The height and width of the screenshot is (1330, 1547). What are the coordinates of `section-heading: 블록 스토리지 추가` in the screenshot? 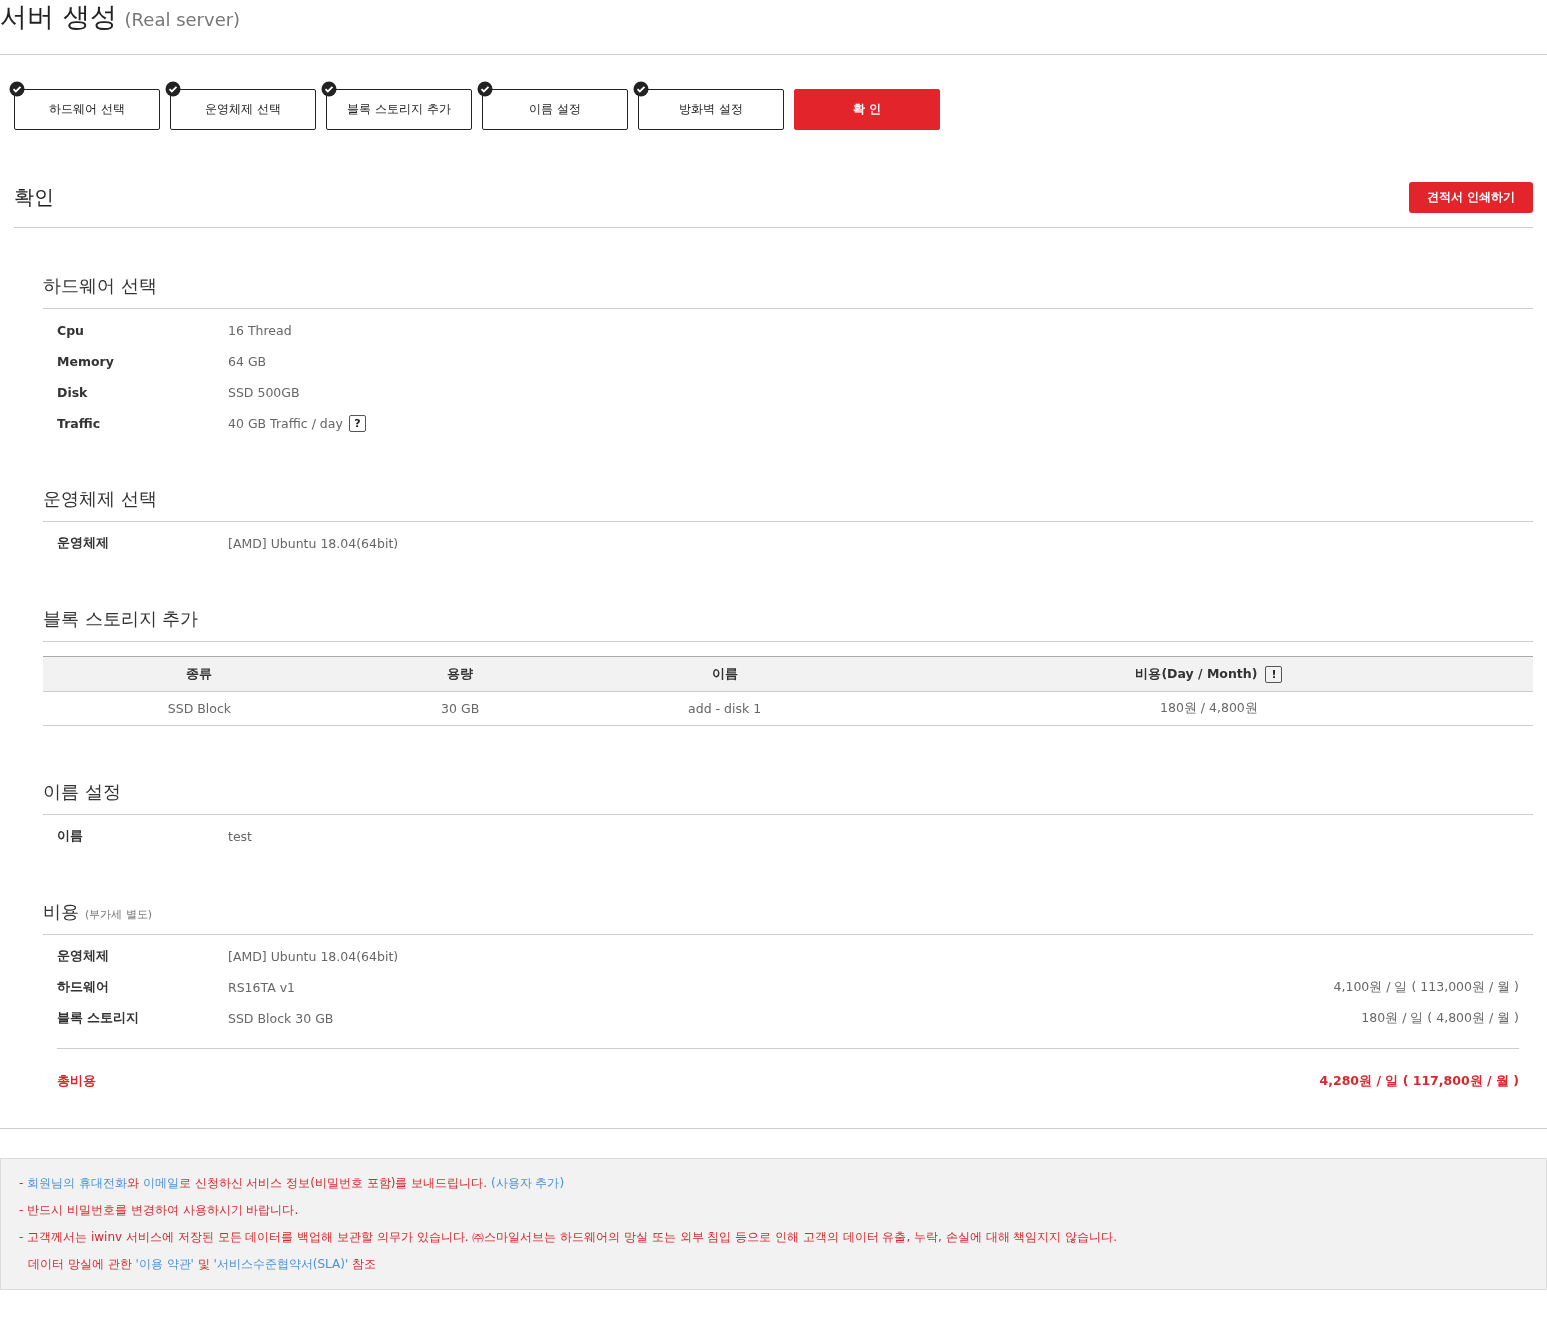 It's located at (788, 624).